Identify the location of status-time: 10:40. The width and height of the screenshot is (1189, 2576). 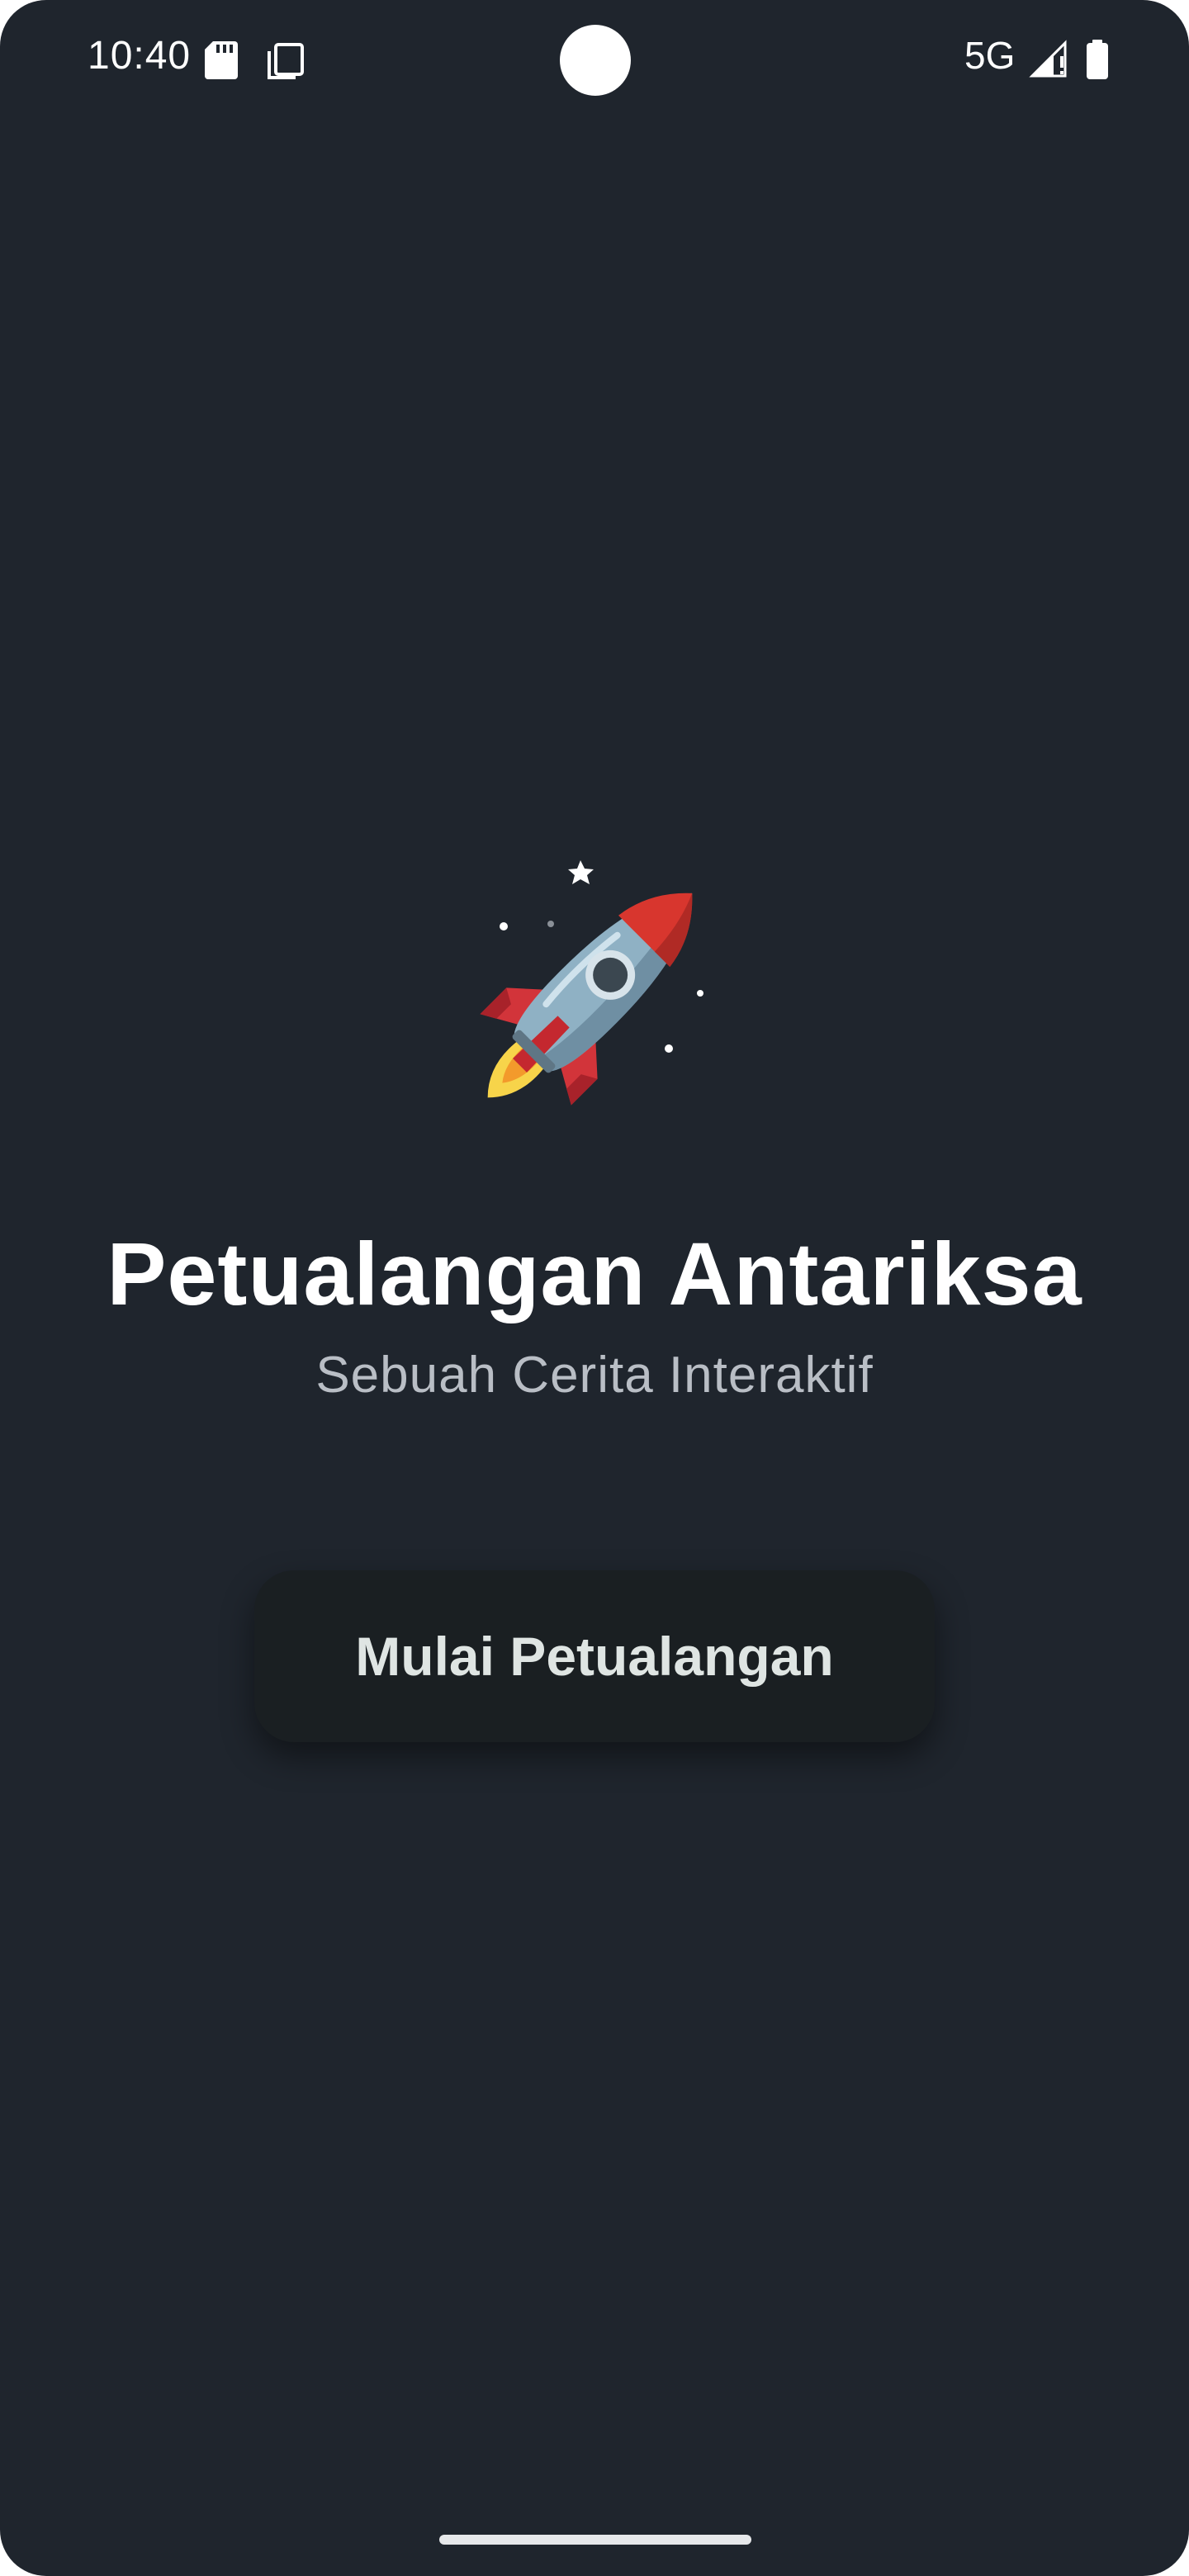
(140, 56).